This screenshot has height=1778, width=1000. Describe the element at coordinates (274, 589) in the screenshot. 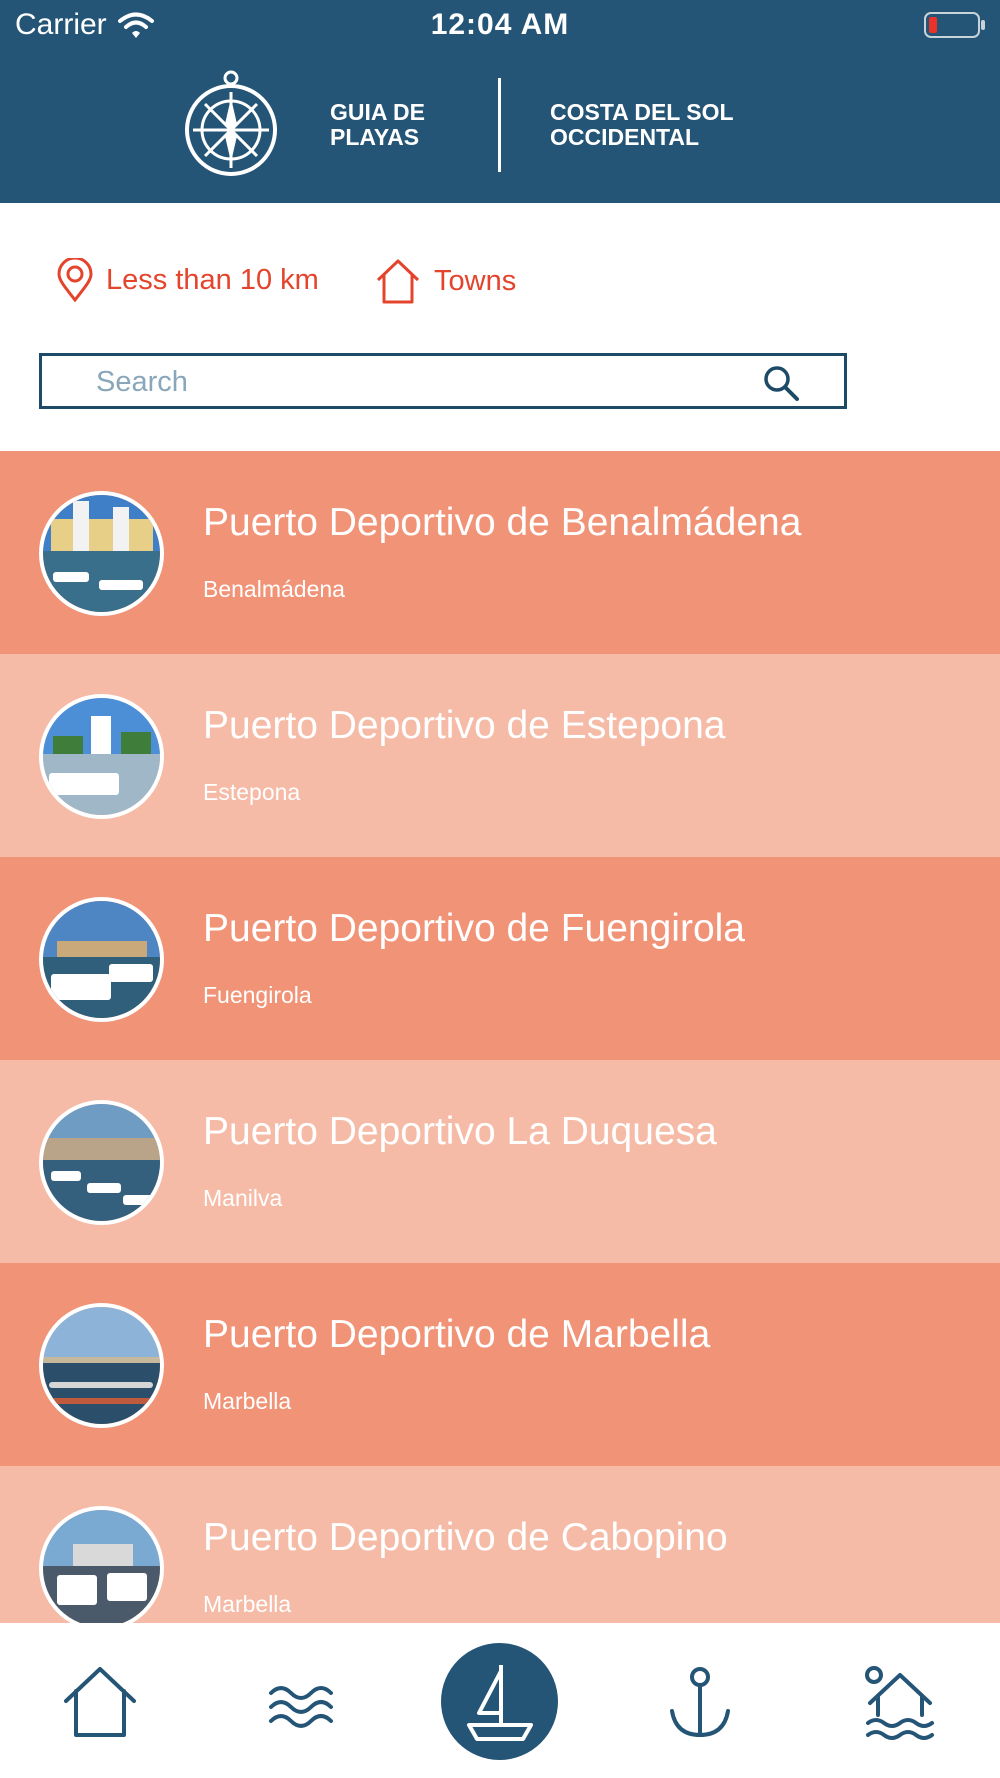

I see `marina-town: Benalmádena` at that location.